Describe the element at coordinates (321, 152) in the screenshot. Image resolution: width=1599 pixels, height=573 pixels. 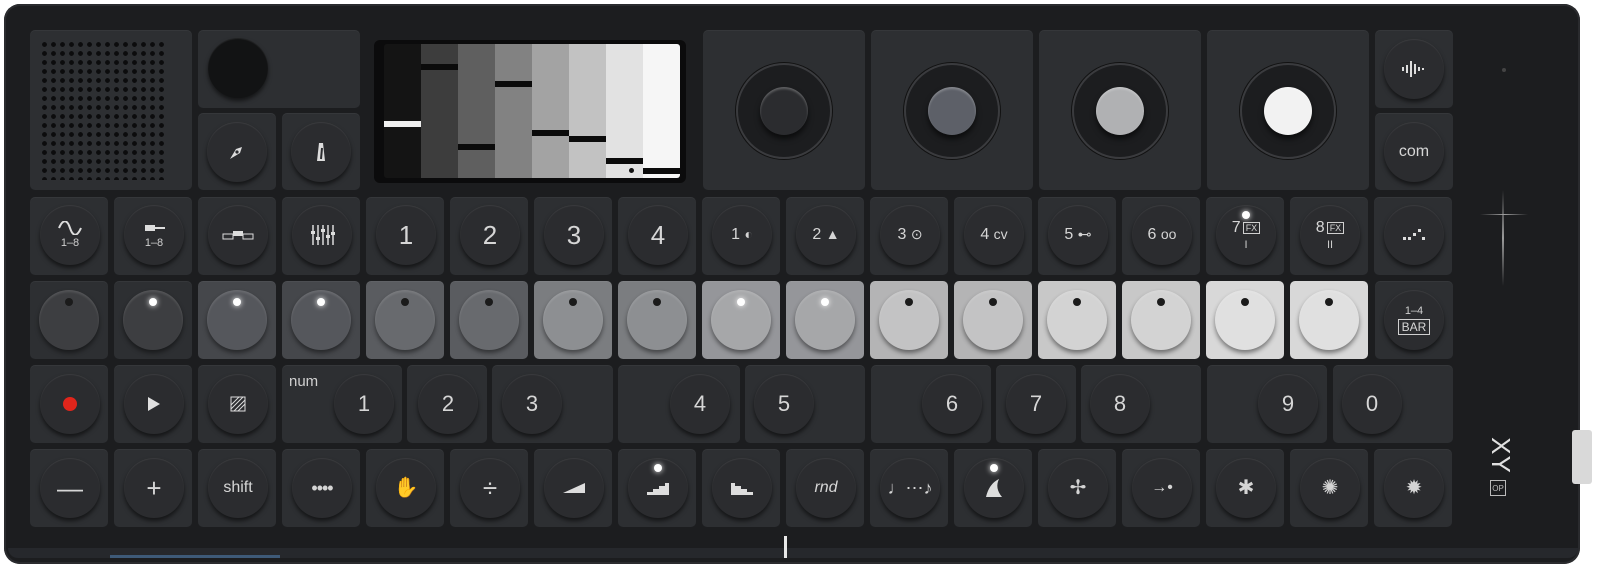
I see `metronome-button` at that location.